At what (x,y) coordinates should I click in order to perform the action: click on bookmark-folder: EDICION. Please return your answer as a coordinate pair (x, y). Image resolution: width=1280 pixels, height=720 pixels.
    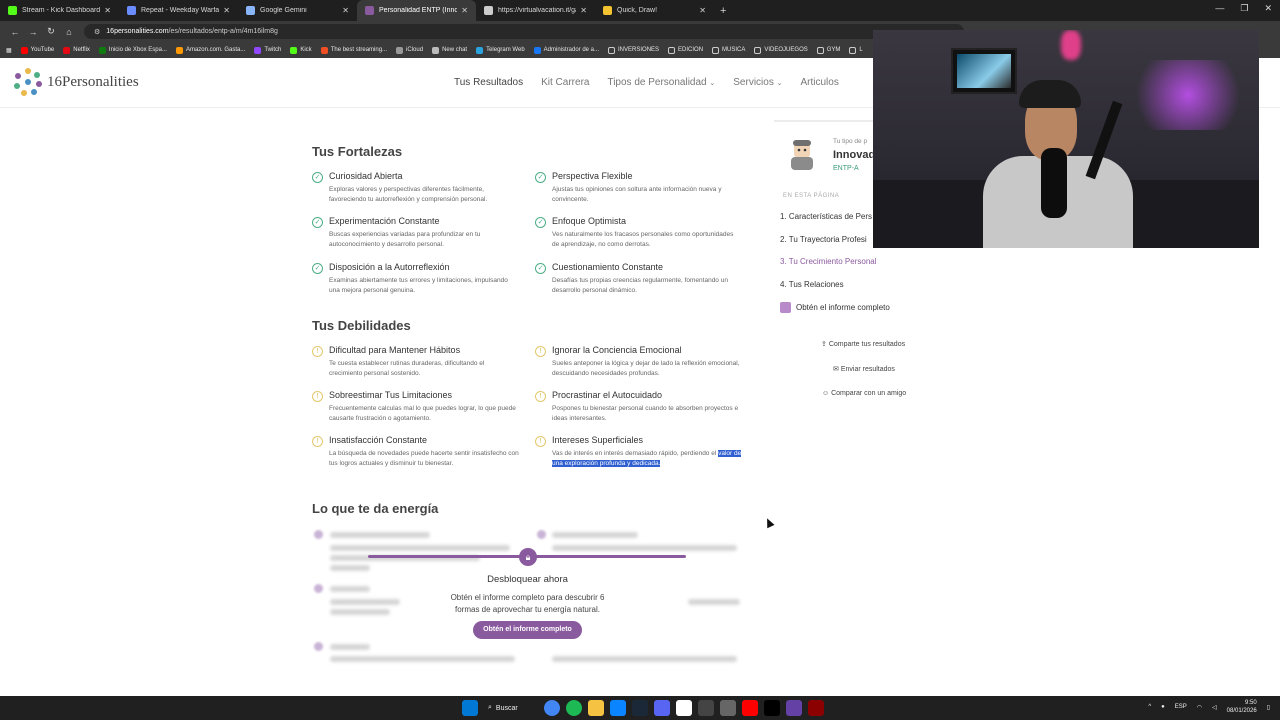
    Looking at the image, I should click on (685, 50).